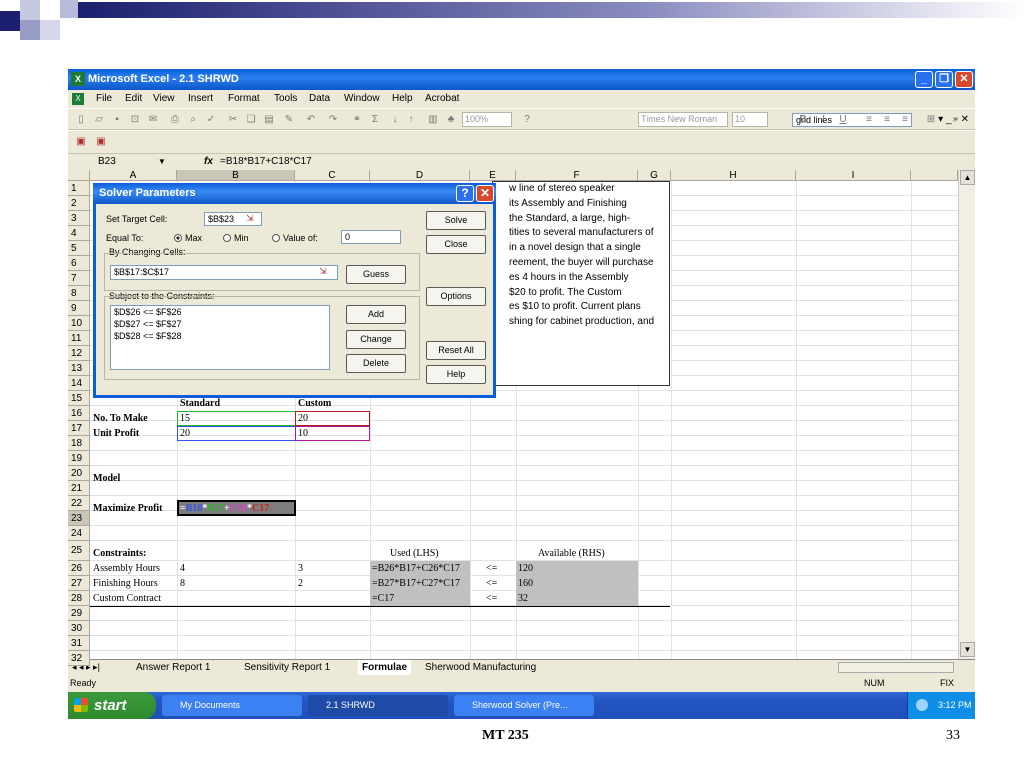 Image resolution: width=1024 pixels, height=768 pixels. What do you see at coordinates (456, 296) in the screenshot?
I see `options-button: Options` at bounding box center [456, 296].